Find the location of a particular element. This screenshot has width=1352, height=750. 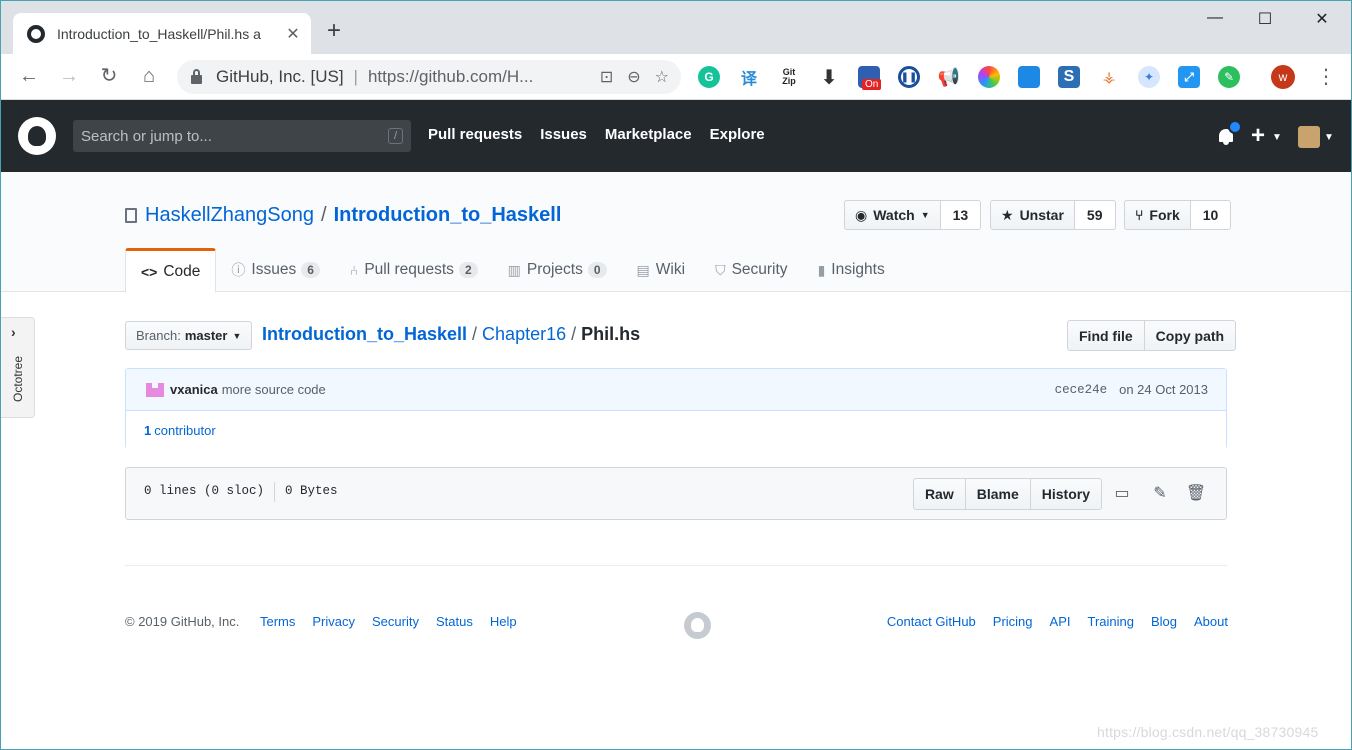

raw-button: Raw is located at coordinates (939, 494).